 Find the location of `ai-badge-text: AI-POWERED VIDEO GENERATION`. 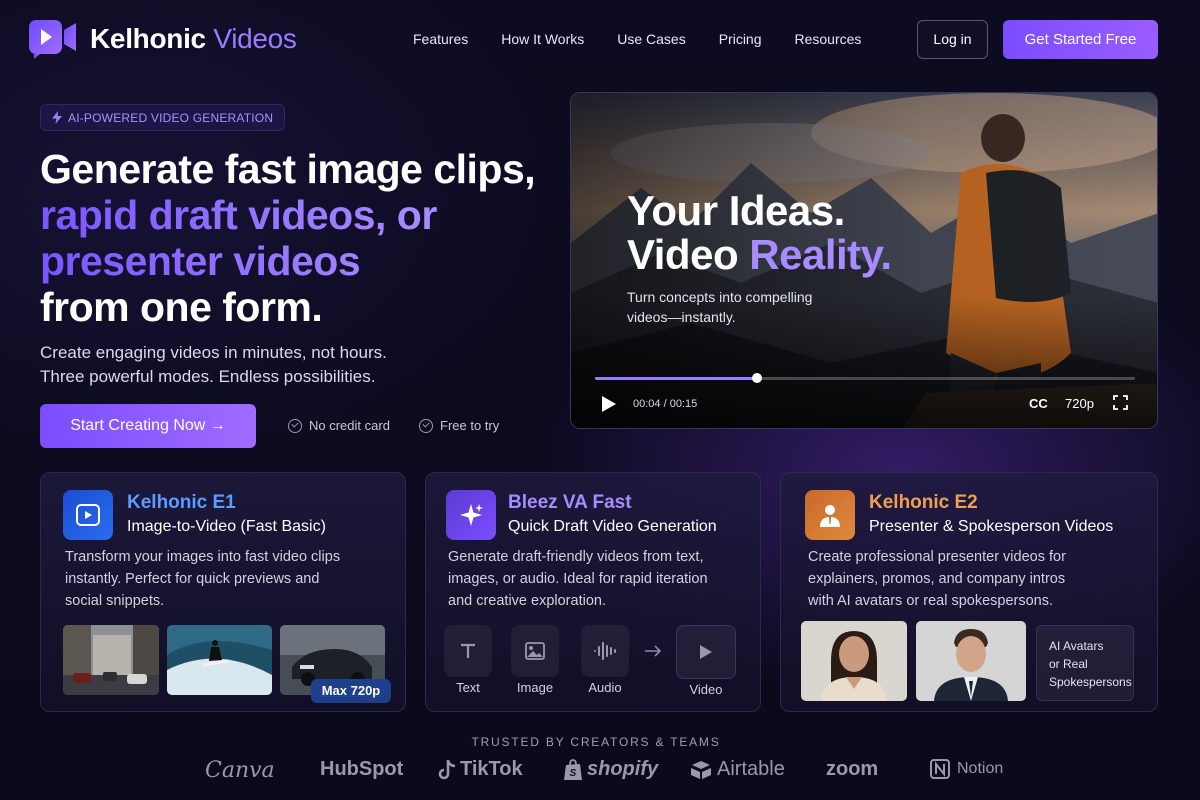

ai-badge-text: AI-POWERED VIDEO GENERATION is located at coordinates (171, 117).